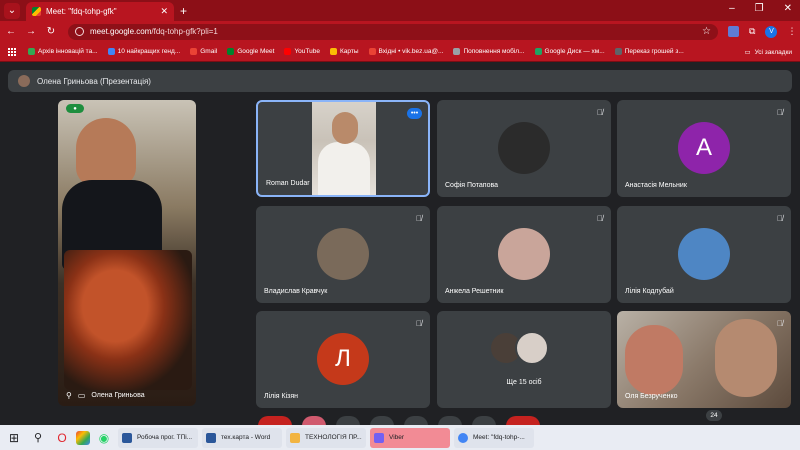 This screenshot has height=450, width=800. Describe the element at coordinates (38, 438) in the screenshot. I see `search-icon: ⚲` at that location.